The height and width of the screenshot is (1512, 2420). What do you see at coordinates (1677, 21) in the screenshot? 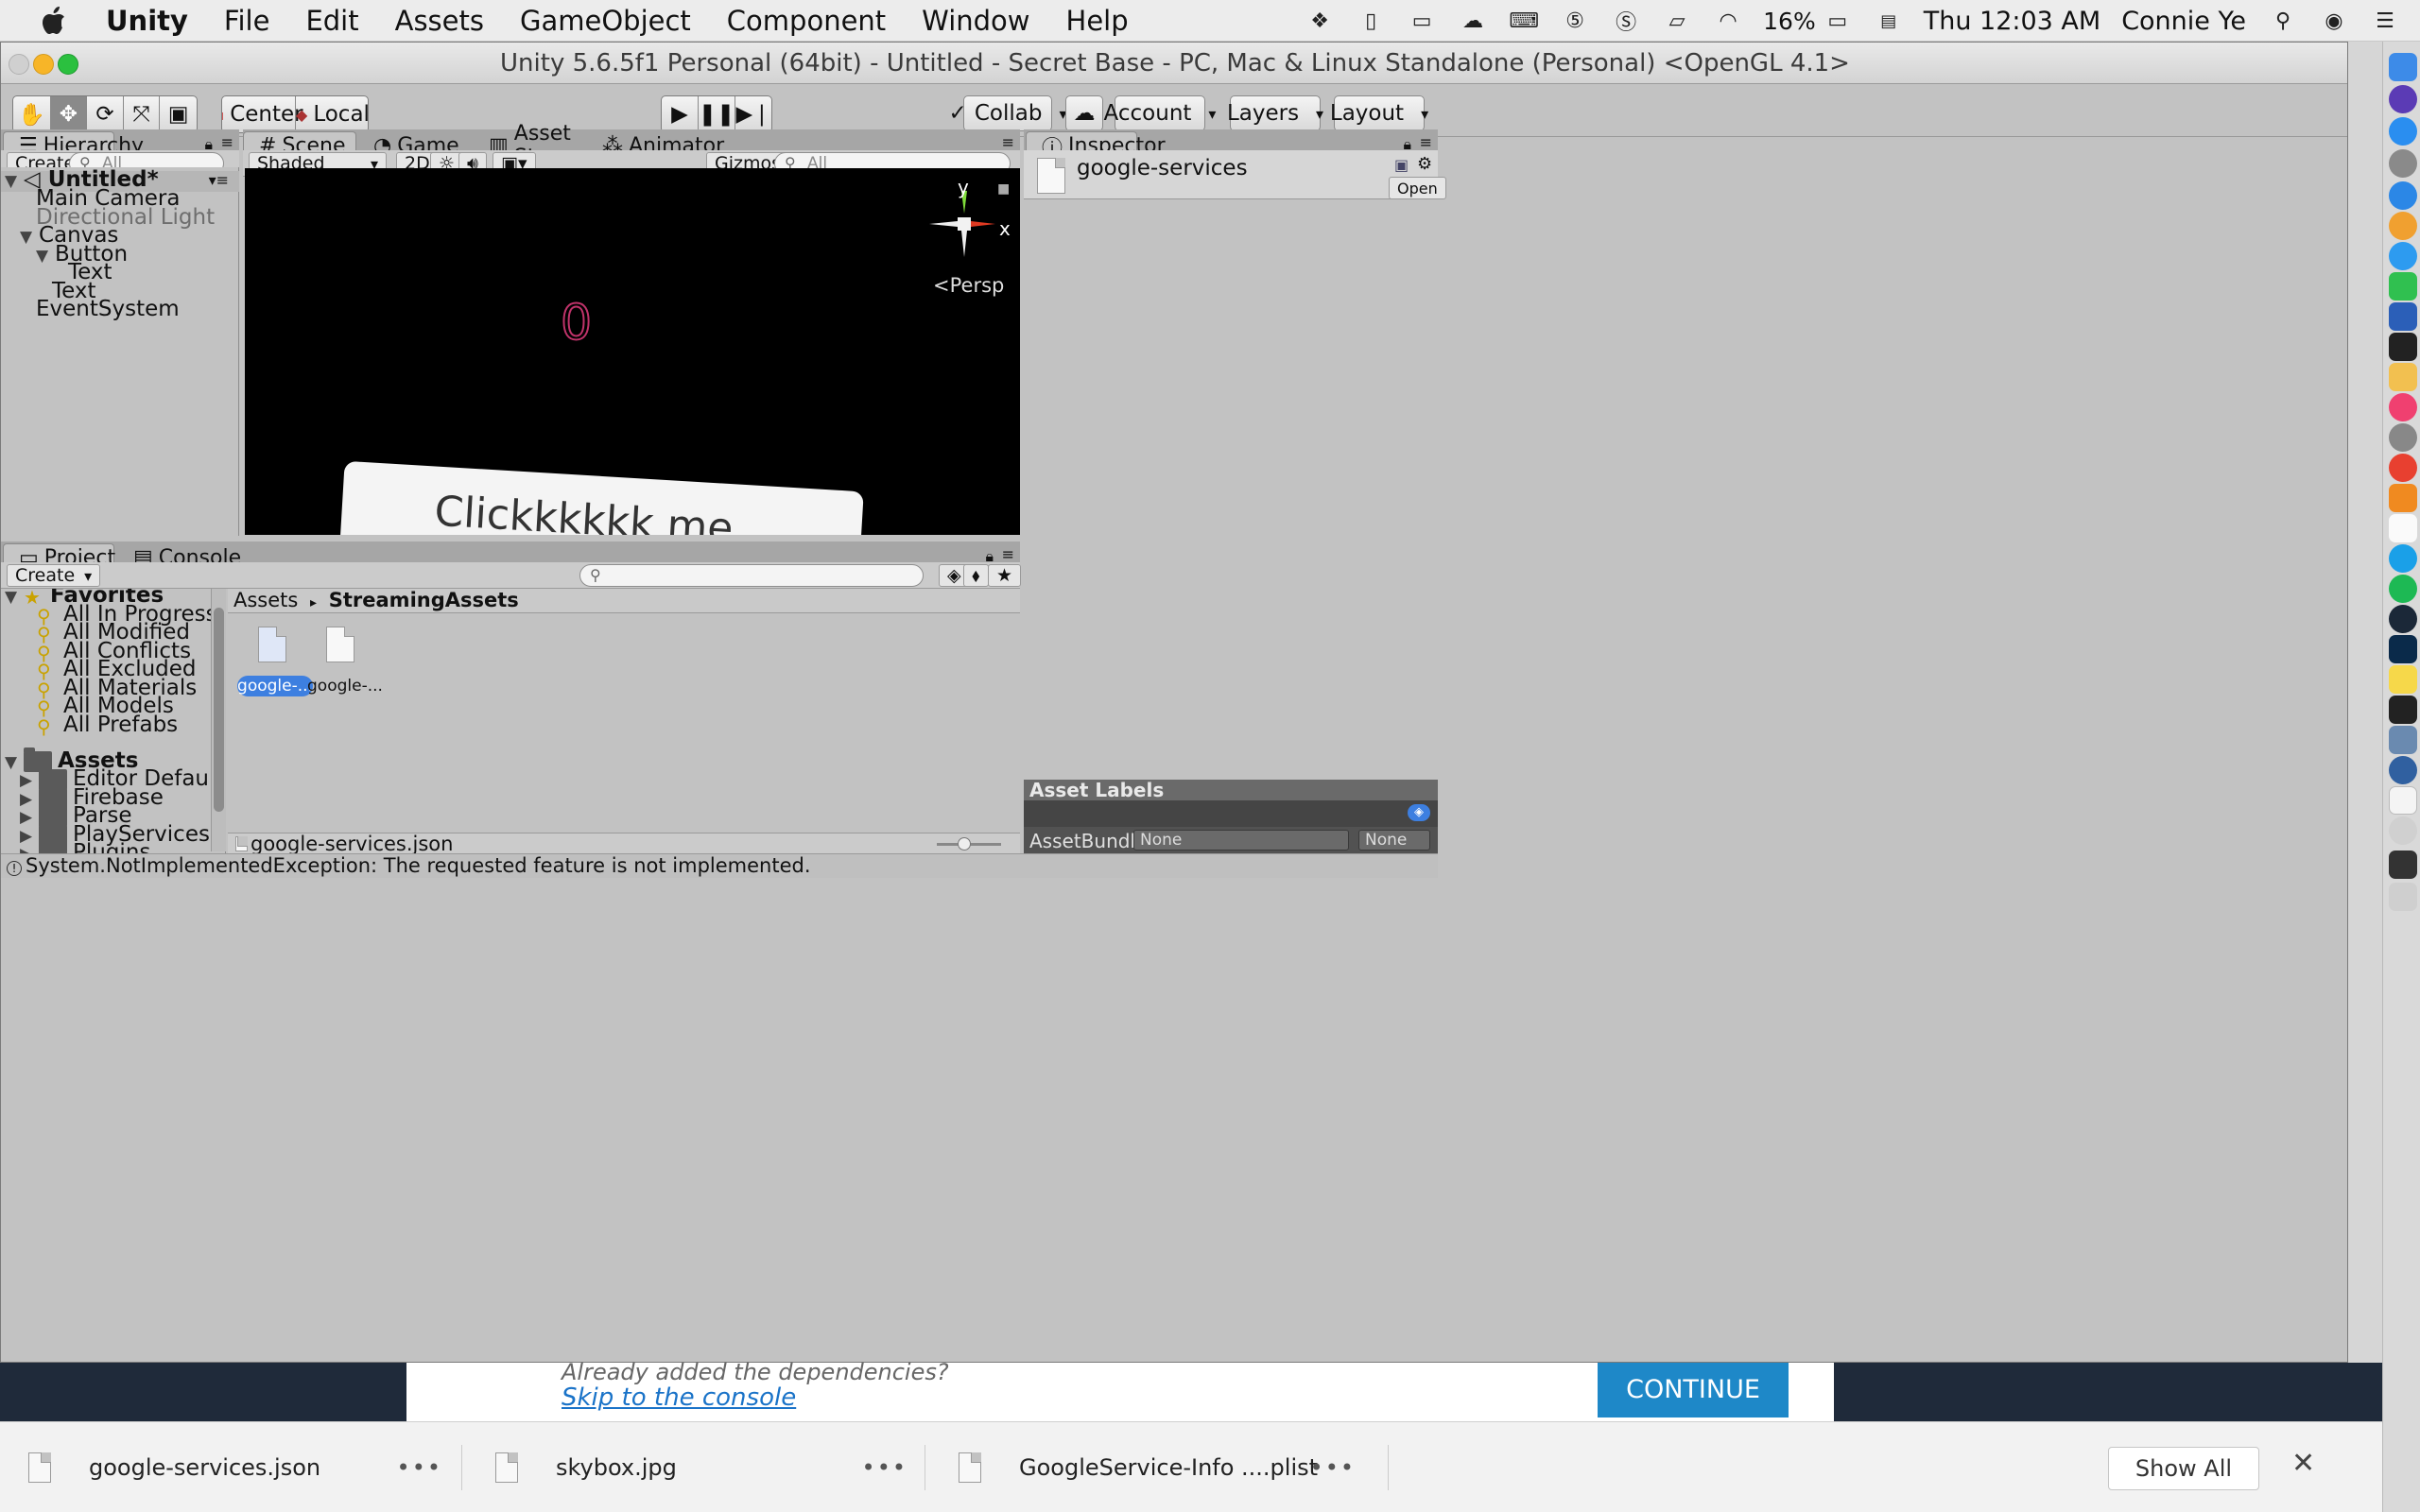
I see `airplay-icon: ▱` at bounding box center [1677, 21].